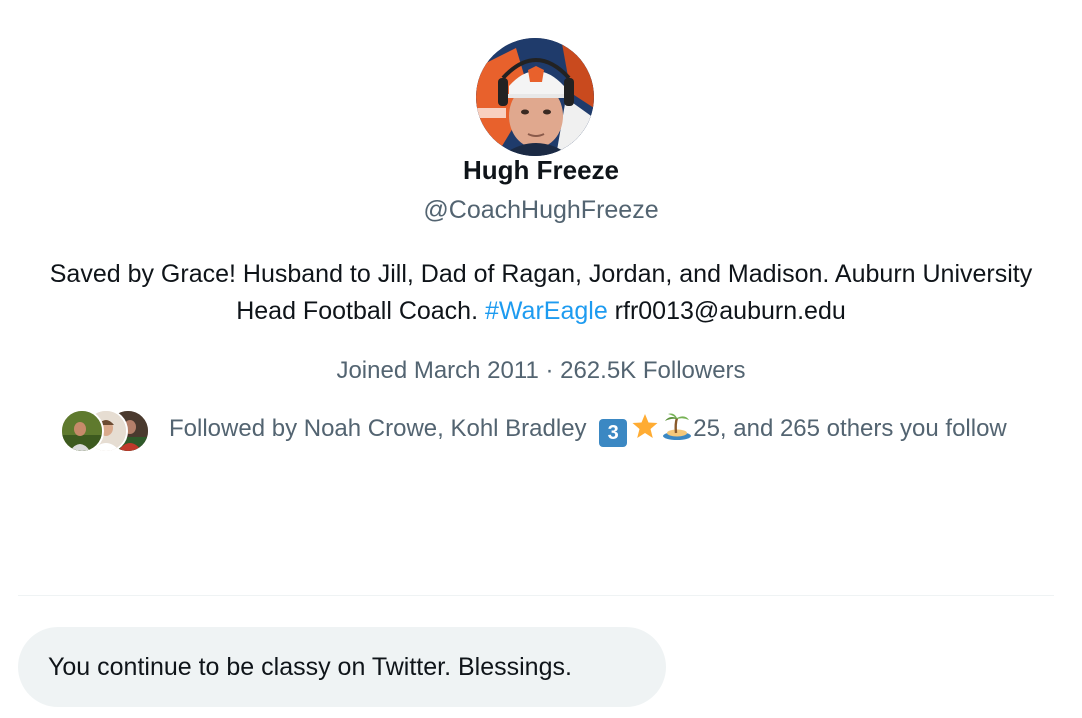  What do you see at coordinates (850, 428) in the screenshot?
I see `followed-by-count: 25, and 265 others you follow` at bounding box center [850, 428].